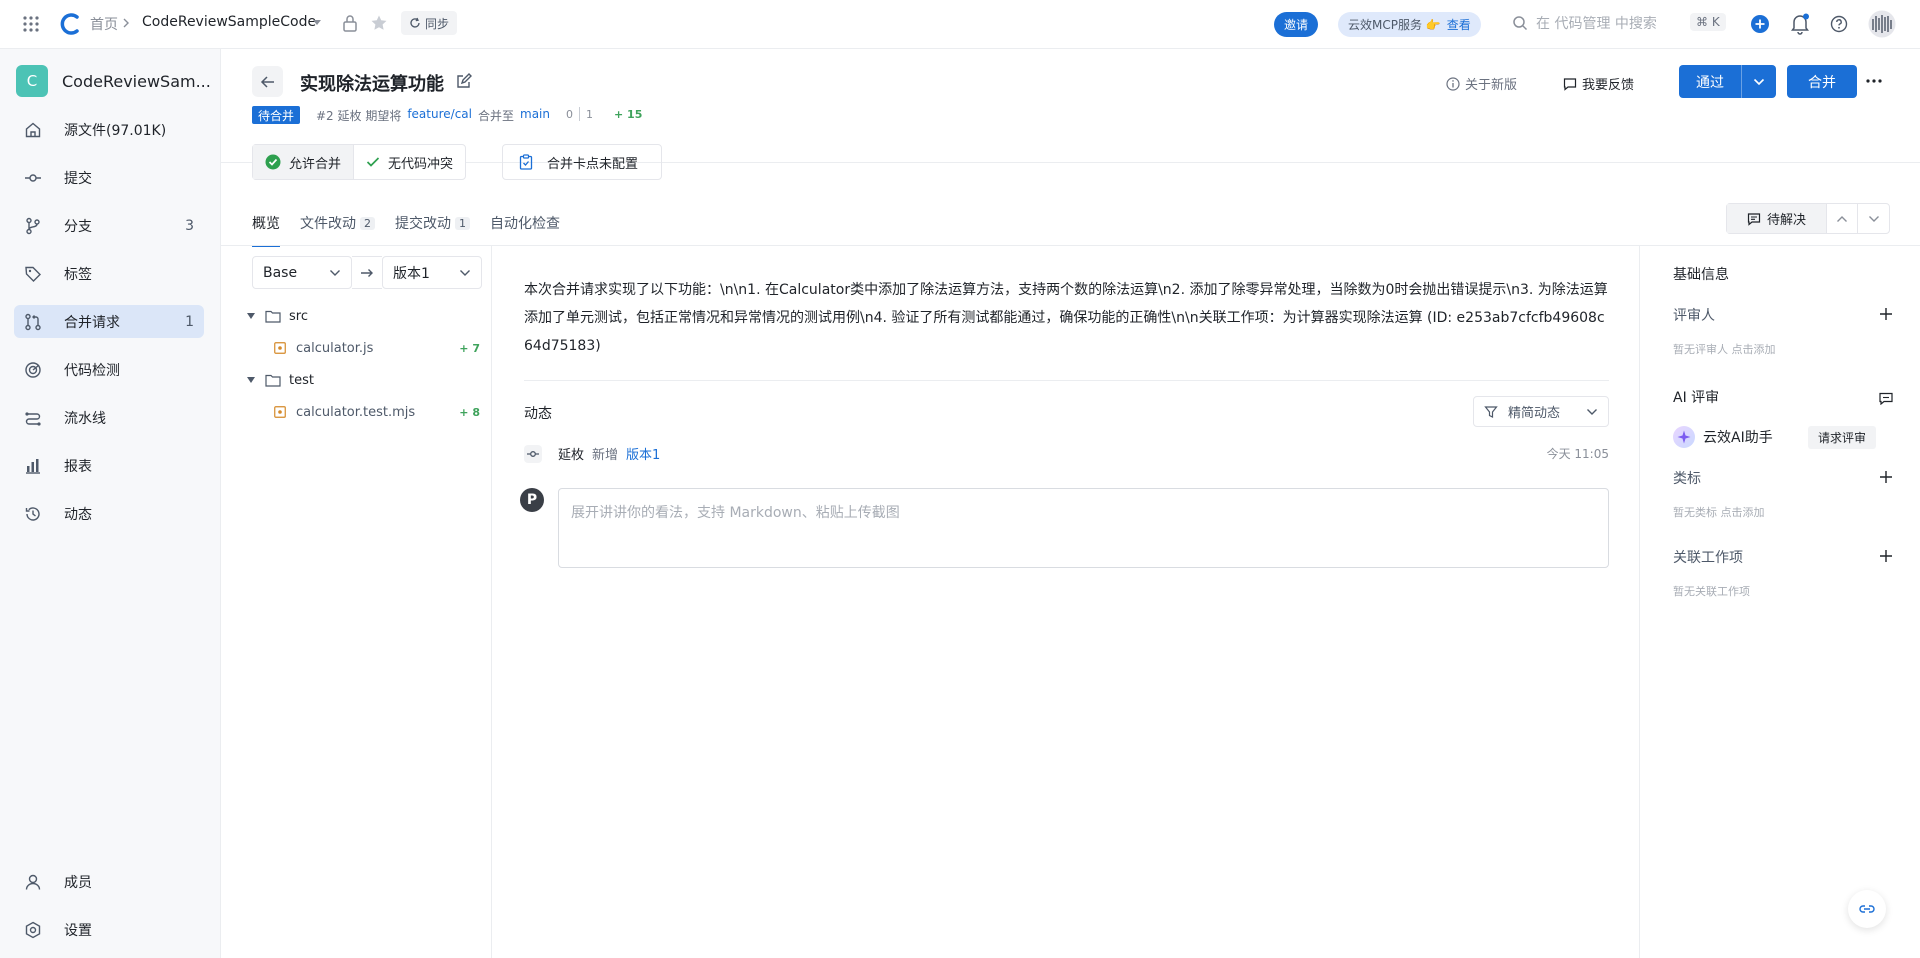 The image size is (1920, 958). I want to click on commenter-avatar: P, so click(532, 500).